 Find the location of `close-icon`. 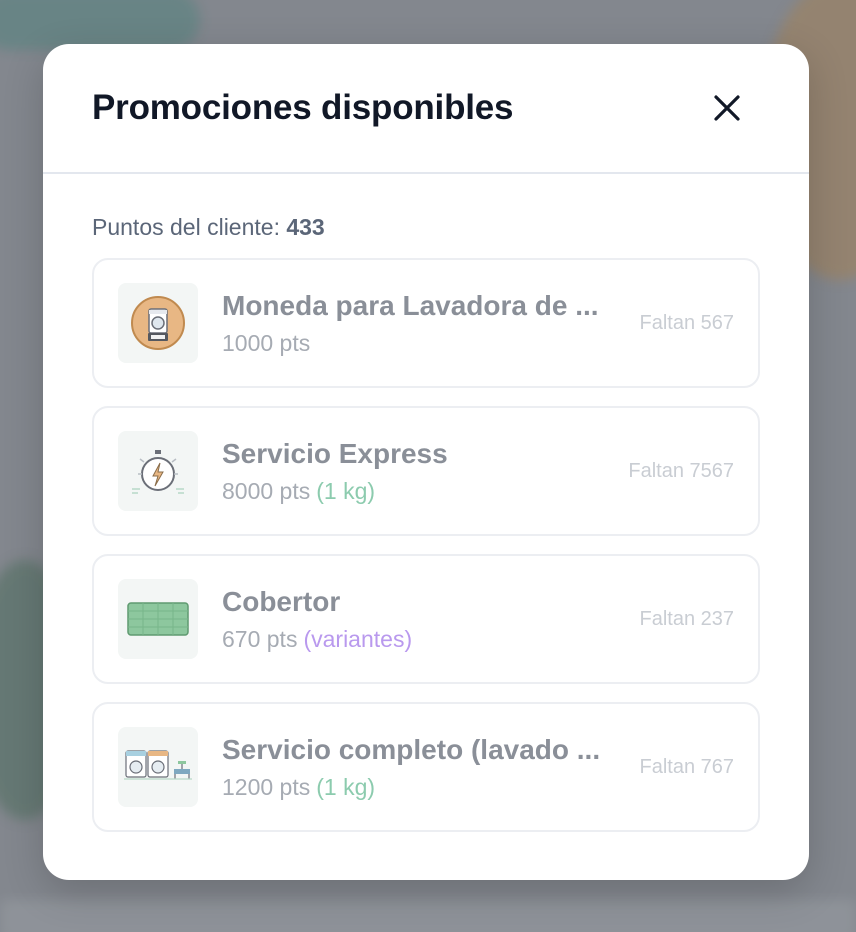

close-icon is located at coordinates (727, 108).